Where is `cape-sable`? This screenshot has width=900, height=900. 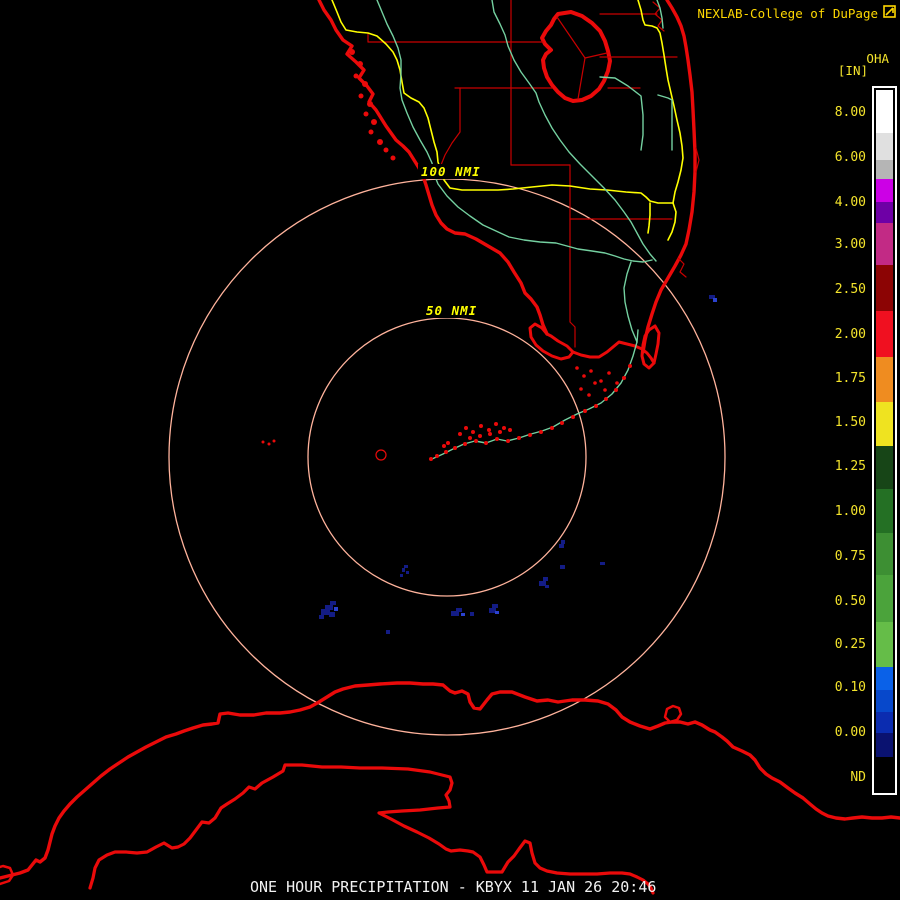
cape-sable is located at coordinates (551, 341).